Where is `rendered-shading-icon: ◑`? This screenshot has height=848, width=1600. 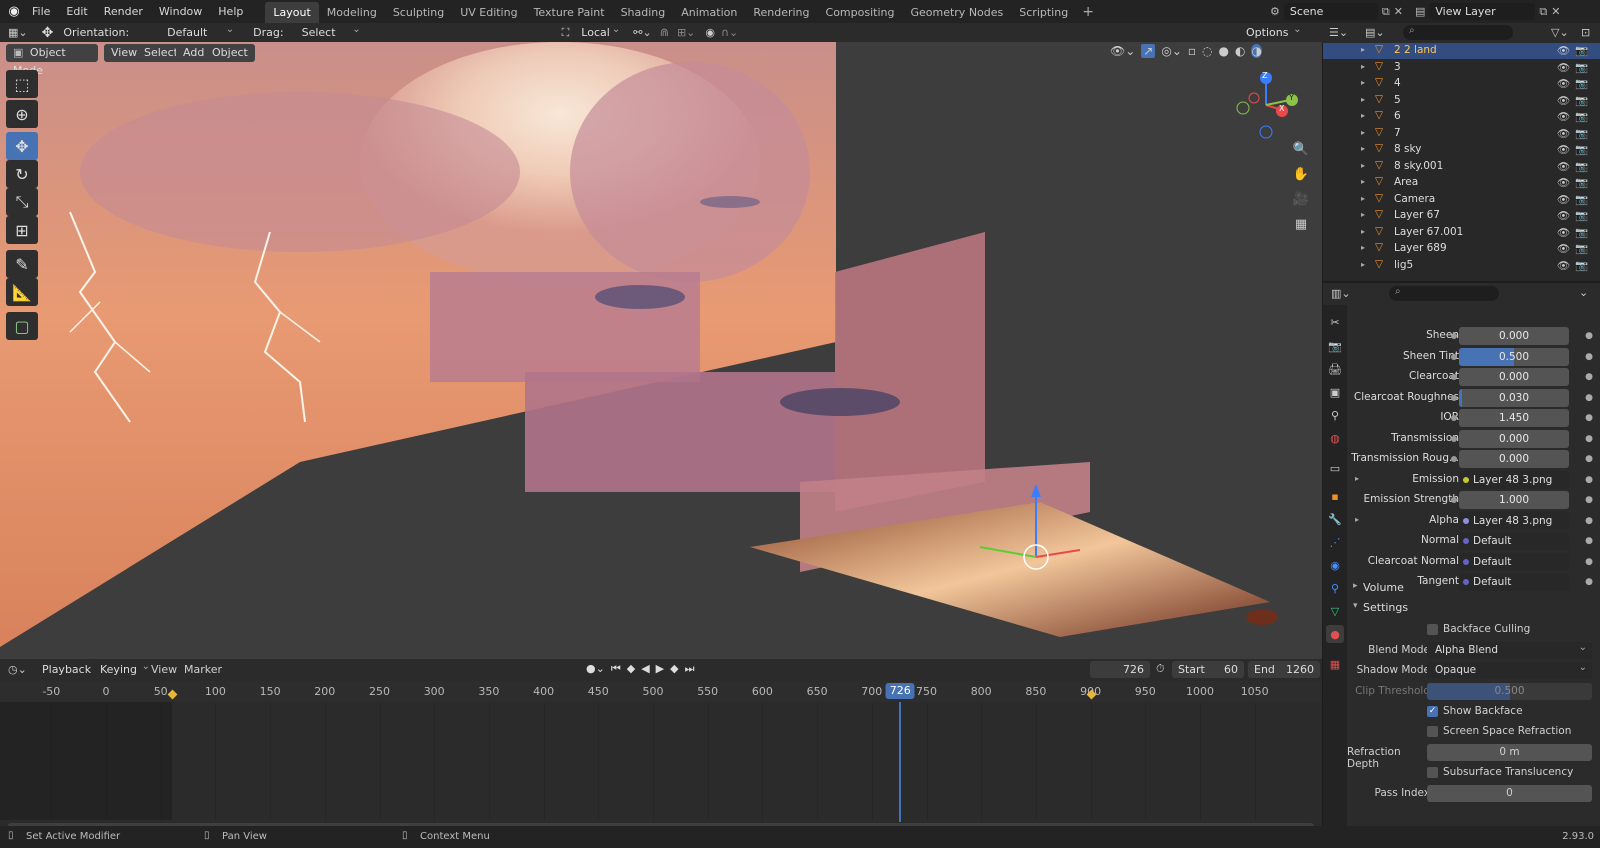
rendered-shading-icon: ◑ is located at coordinates (1256, 51).